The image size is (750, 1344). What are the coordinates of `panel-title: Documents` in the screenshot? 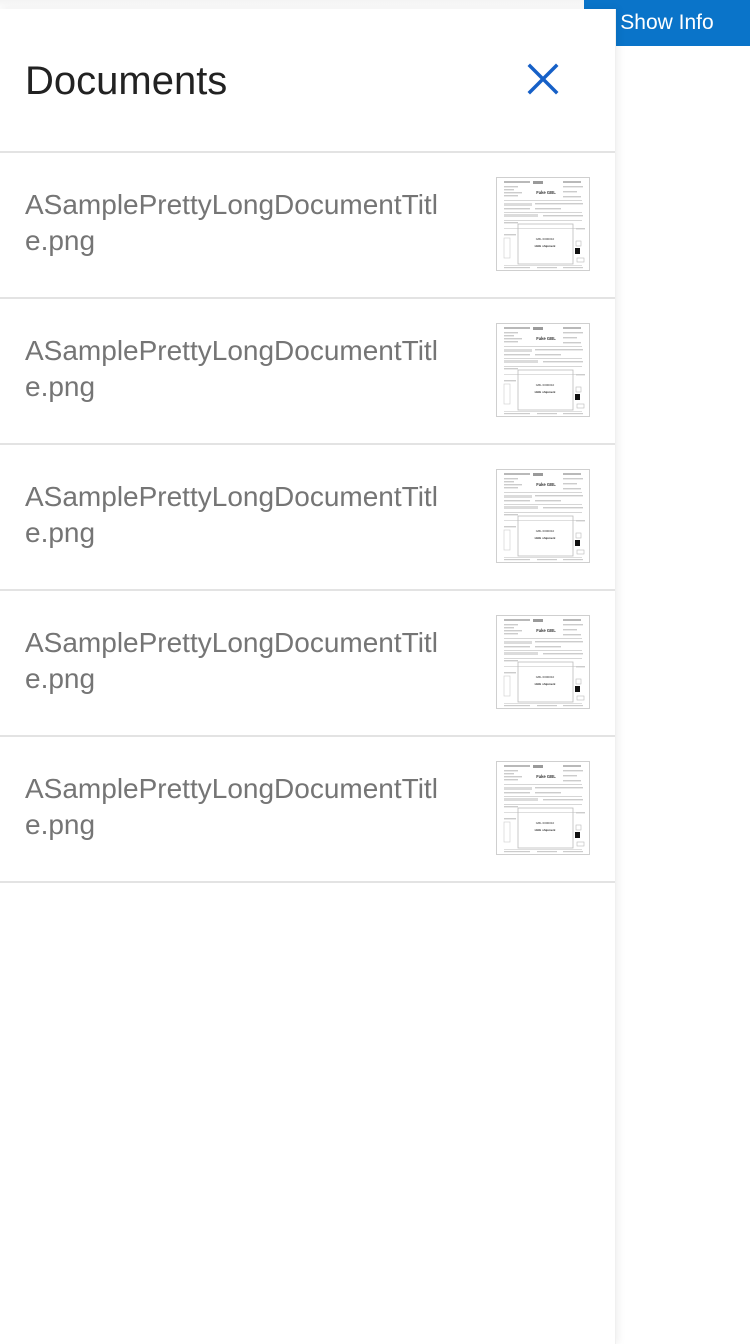 It's located at (126, 81).